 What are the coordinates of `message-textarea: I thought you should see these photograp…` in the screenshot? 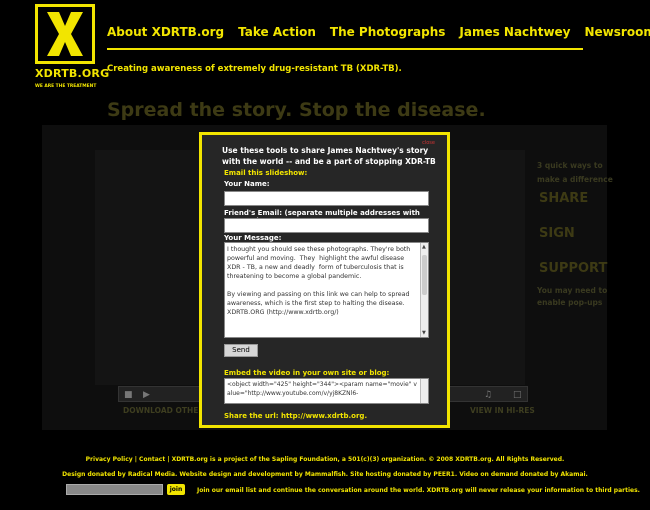 It's located at (326, 290).